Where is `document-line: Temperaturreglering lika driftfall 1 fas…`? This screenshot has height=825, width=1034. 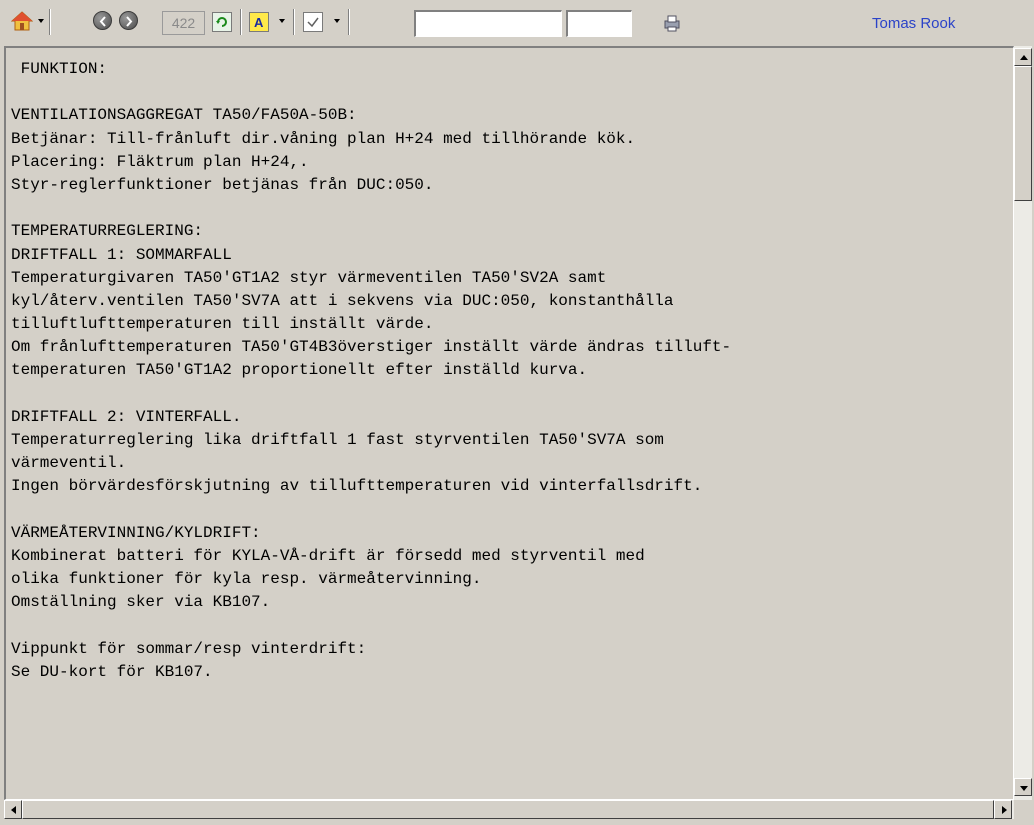 document-line: Temperaturreglering lika driftfall 1 fas… is located at coordinates (337, 440).